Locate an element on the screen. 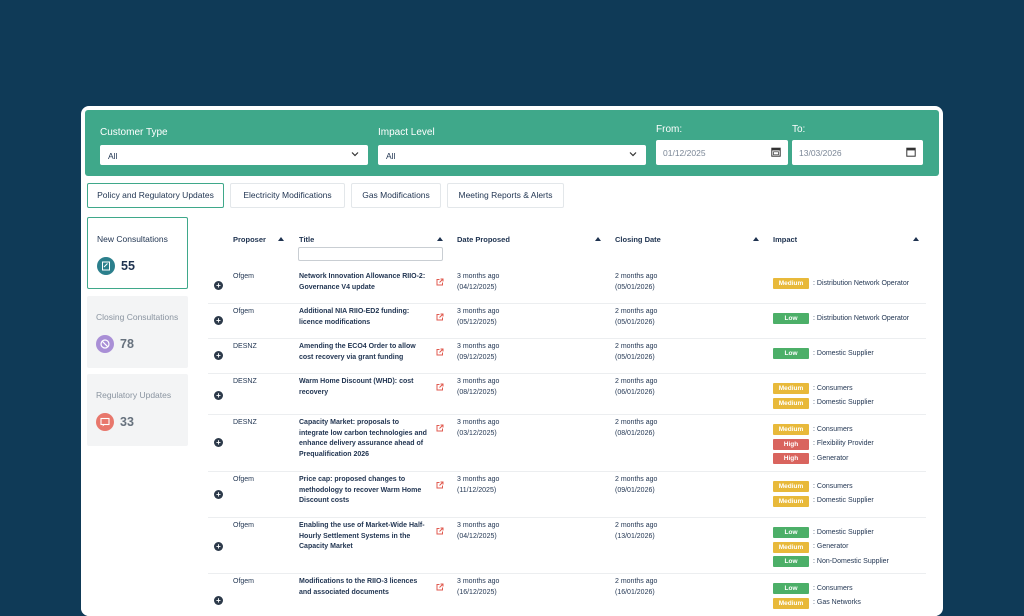 The image size is (1024, 616). tab-policy-regulatory-updates: Policy and Regulatory Updates is located at coordinates (155, 195).